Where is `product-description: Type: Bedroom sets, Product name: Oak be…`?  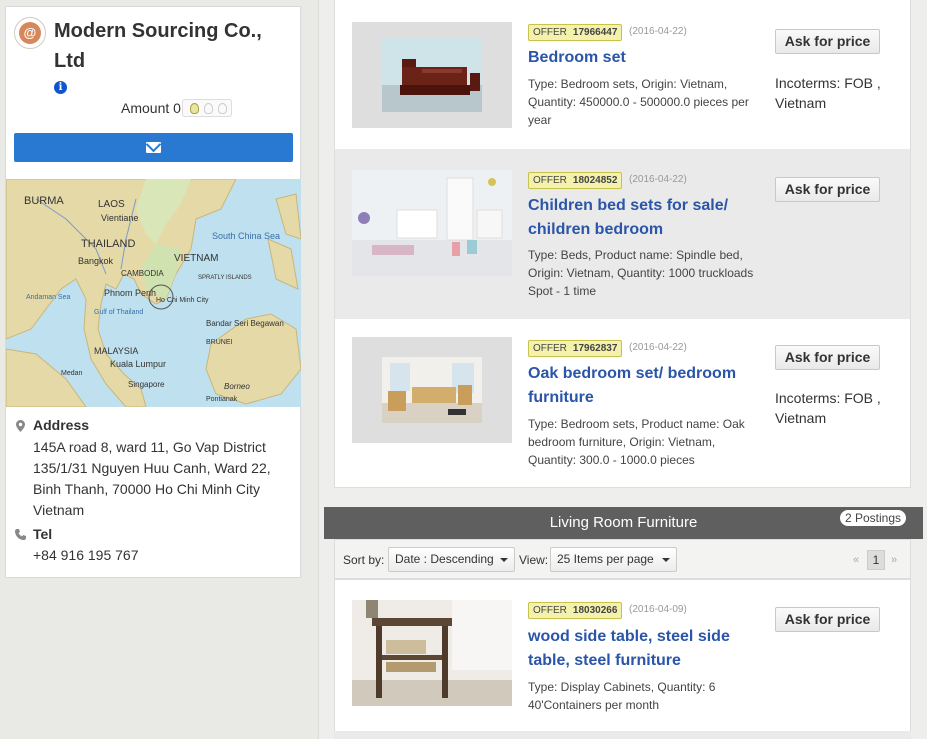
product-description: Type: Bedroom sets, Product name: Oak be… is located at coordinates (648, 442).